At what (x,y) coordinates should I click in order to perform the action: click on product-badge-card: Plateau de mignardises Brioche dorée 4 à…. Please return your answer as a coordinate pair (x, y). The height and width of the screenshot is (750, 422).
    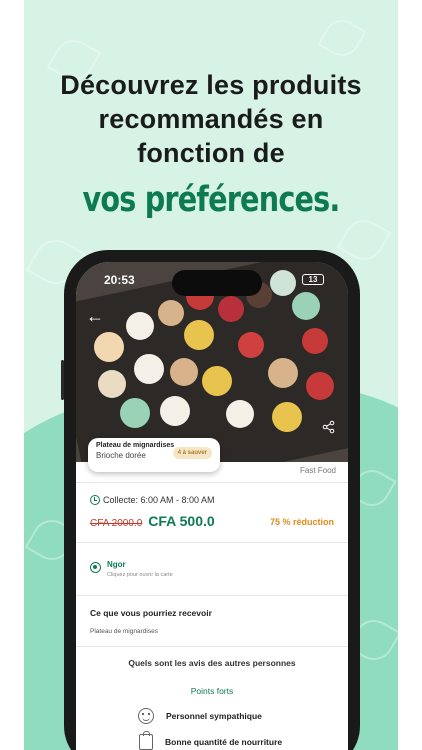
    Looking at the image, I should click on (154, 455).